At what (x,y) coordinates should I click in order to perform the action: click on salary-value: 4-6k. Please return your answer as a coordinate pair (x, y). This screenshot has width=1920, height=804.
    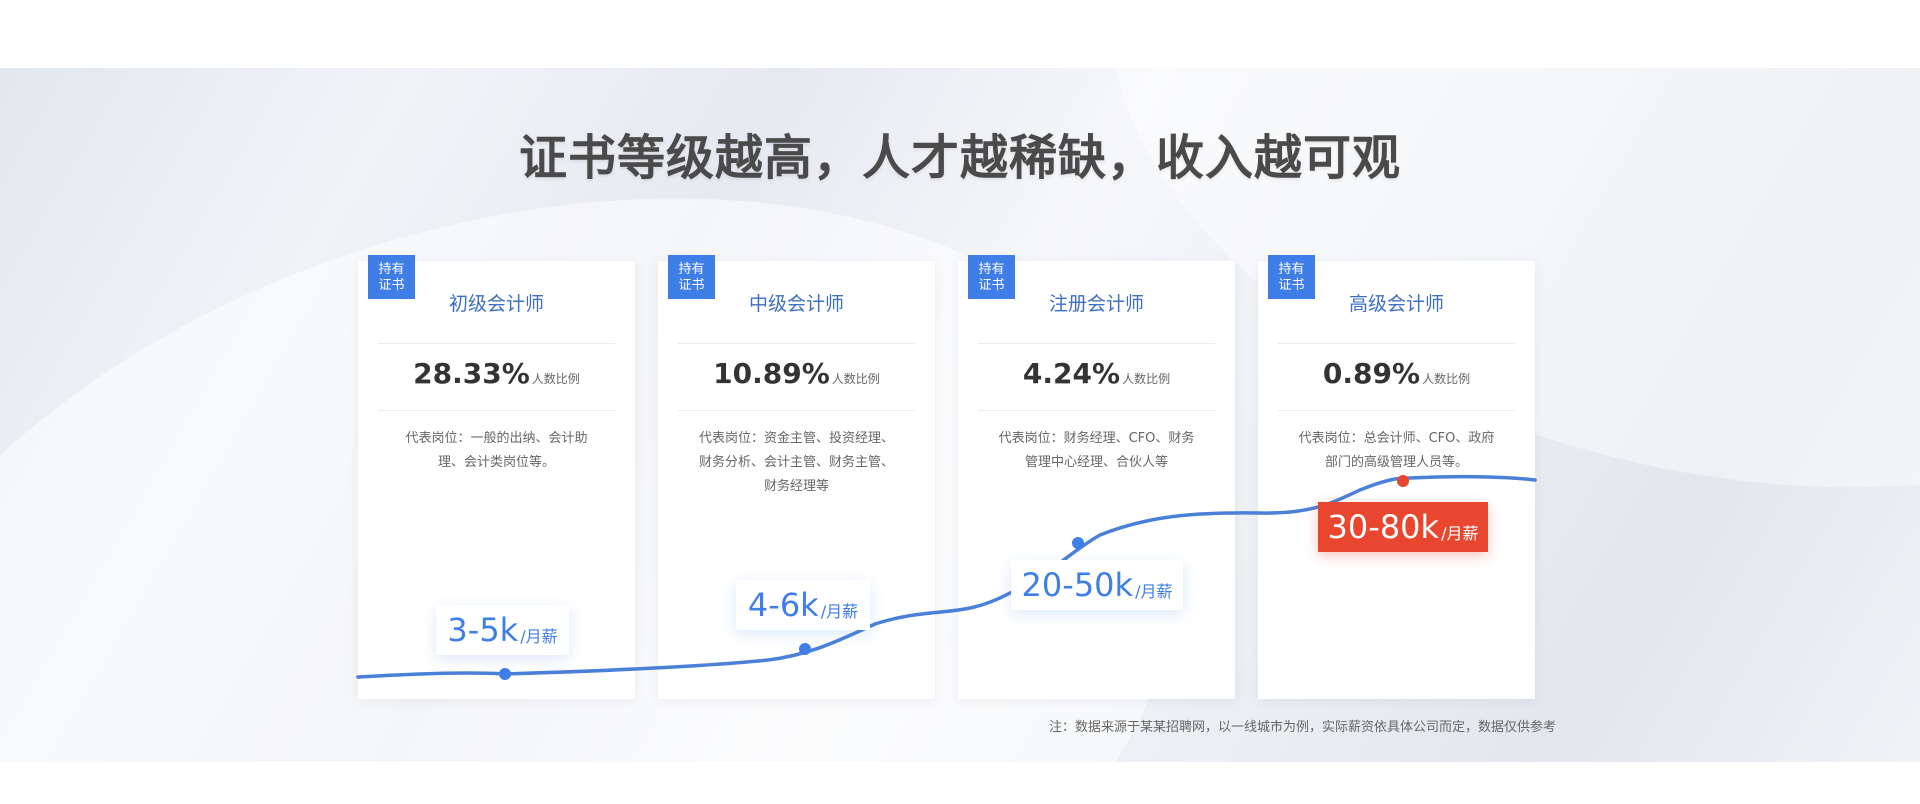
    Looking at the image, I should click on (783, 605).